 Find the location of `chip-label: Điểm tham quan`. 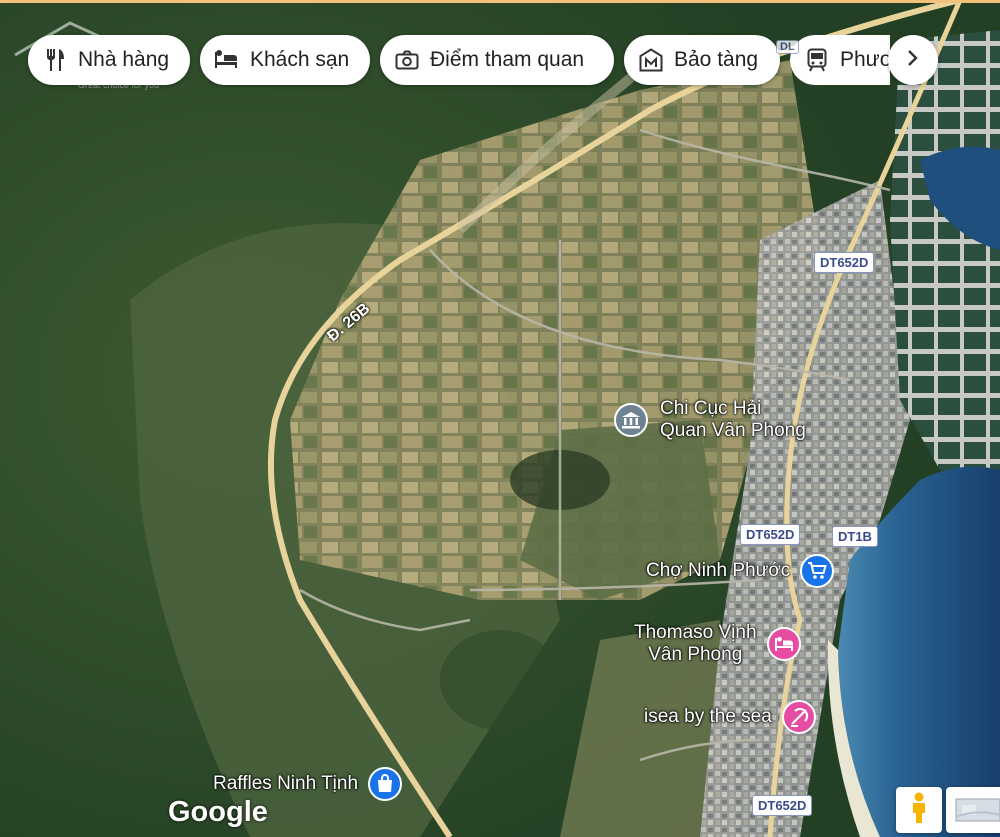

chip-label: Điểm tham quan is located at coordinates (507, 59).